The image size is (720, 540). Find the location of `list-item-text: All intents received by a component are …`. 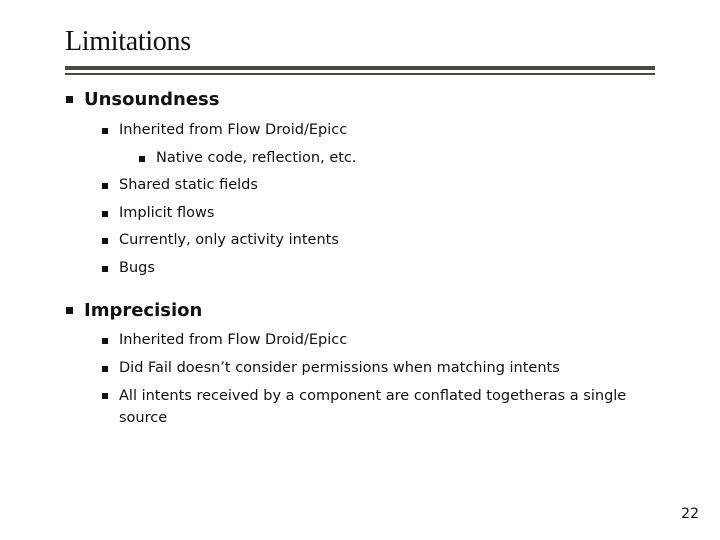

list-item-text: All intents received by a component are … is located at coordinates (373, 407).